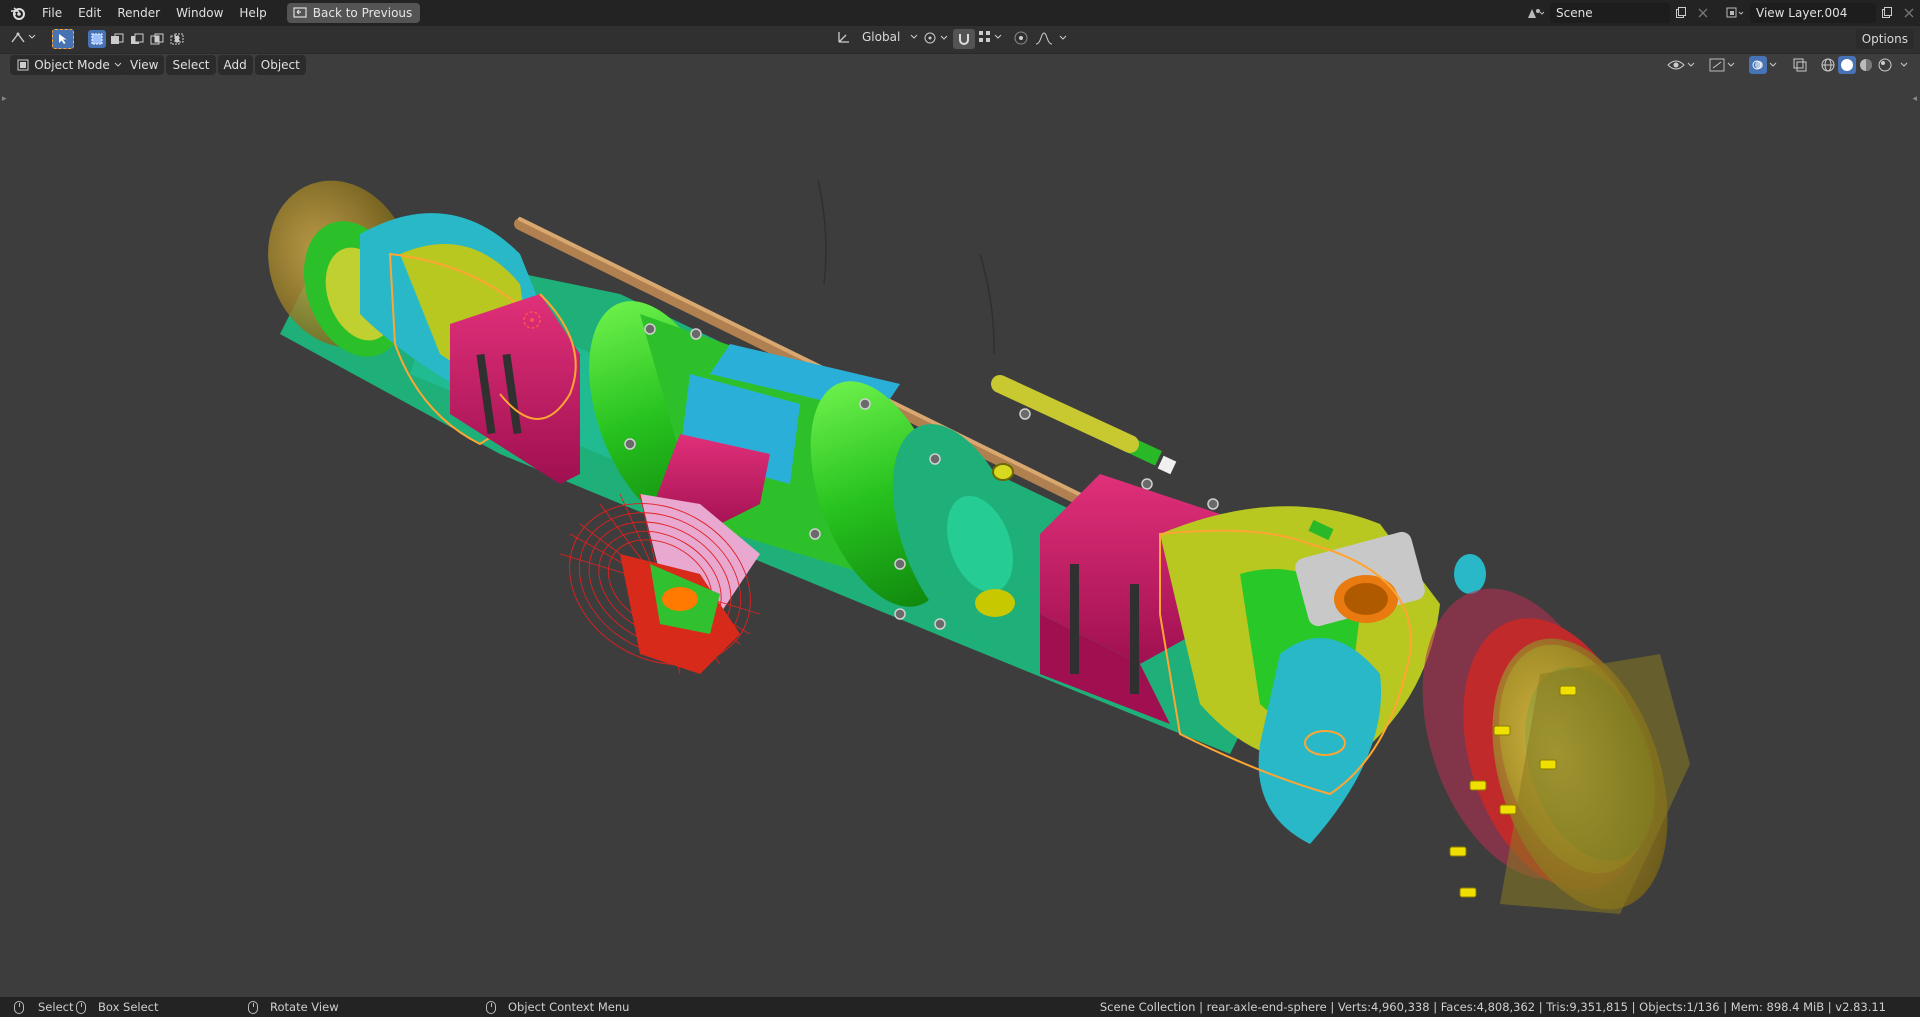 This screenshot has height=1017, width=1920. What do you see at coordinates (1610, 13) in the screenshot?
I see `scene-name-field: Scene` at bounding box center [1610, 13].